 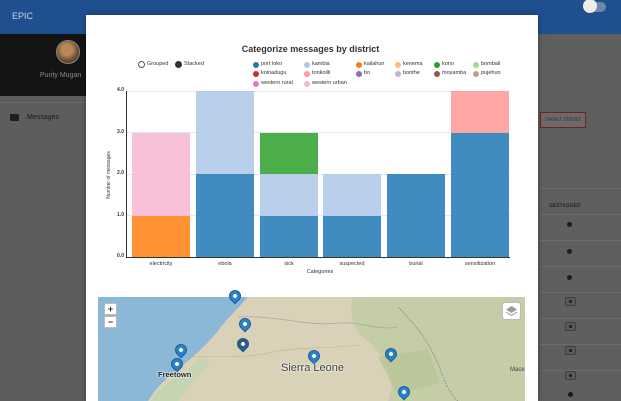 I want to click on legend-item: kono, so click(x=448, y=64).